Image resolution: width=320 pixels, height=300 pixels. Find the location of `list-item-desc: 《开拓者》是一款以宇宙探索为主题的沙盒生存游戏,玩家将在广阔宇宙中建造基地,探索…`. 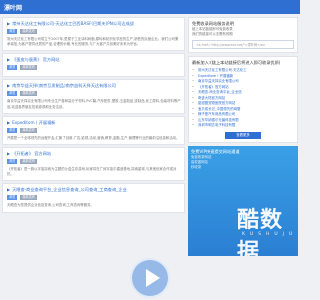

list-item-desc: 《开拓者》是一款以宇宙探索为主题的沙盒生存游戏,玩家将在广阔宇宙中建造基地,探索… is located at coordinates (92, 172).